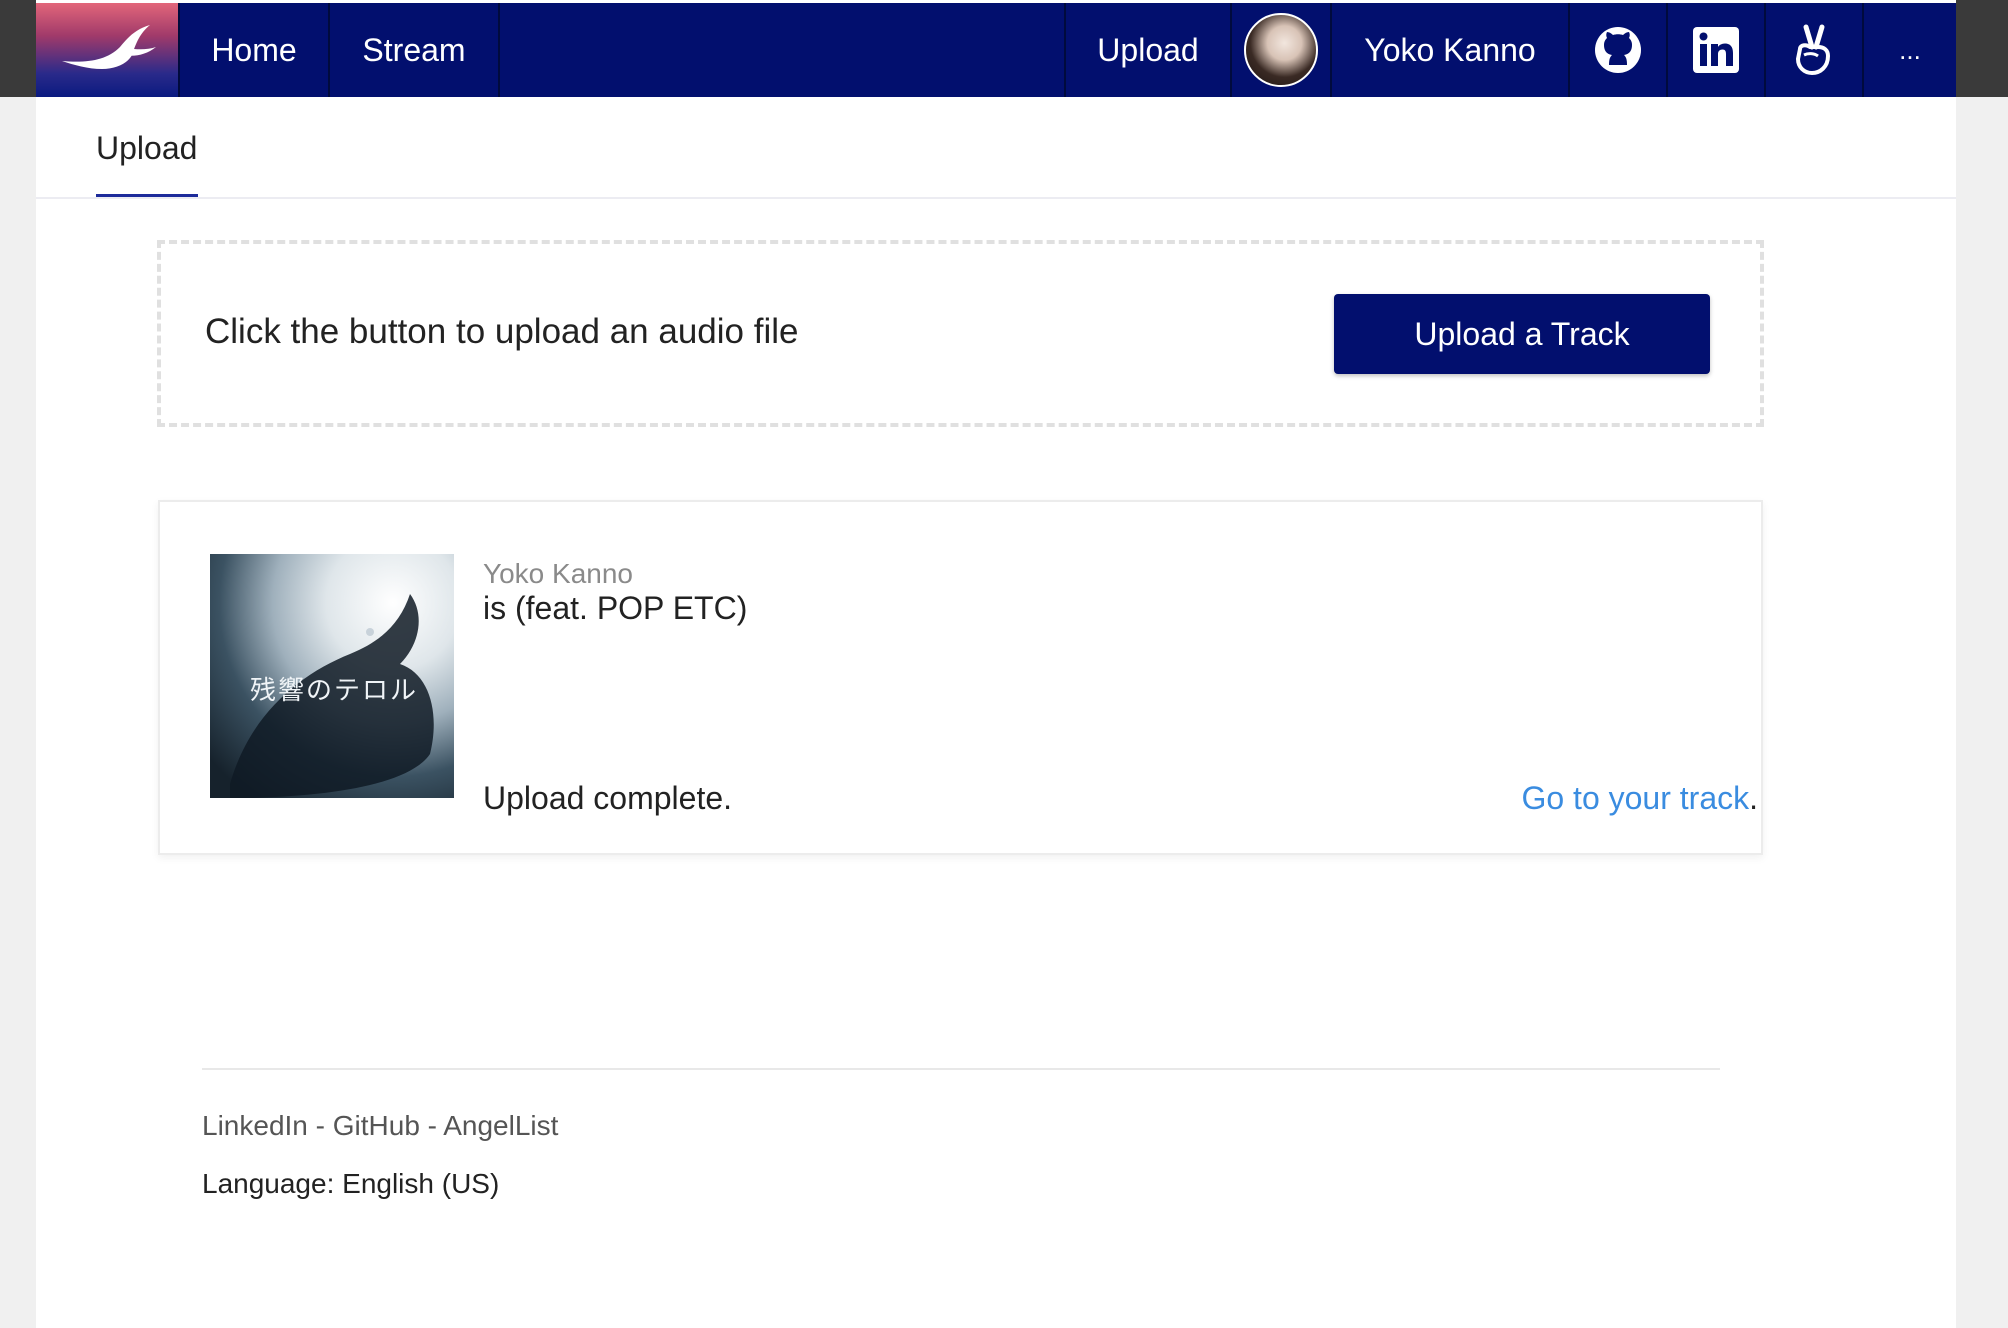 The image size is (2008, 1328). I want to click on home-logo, so click(108, 50).